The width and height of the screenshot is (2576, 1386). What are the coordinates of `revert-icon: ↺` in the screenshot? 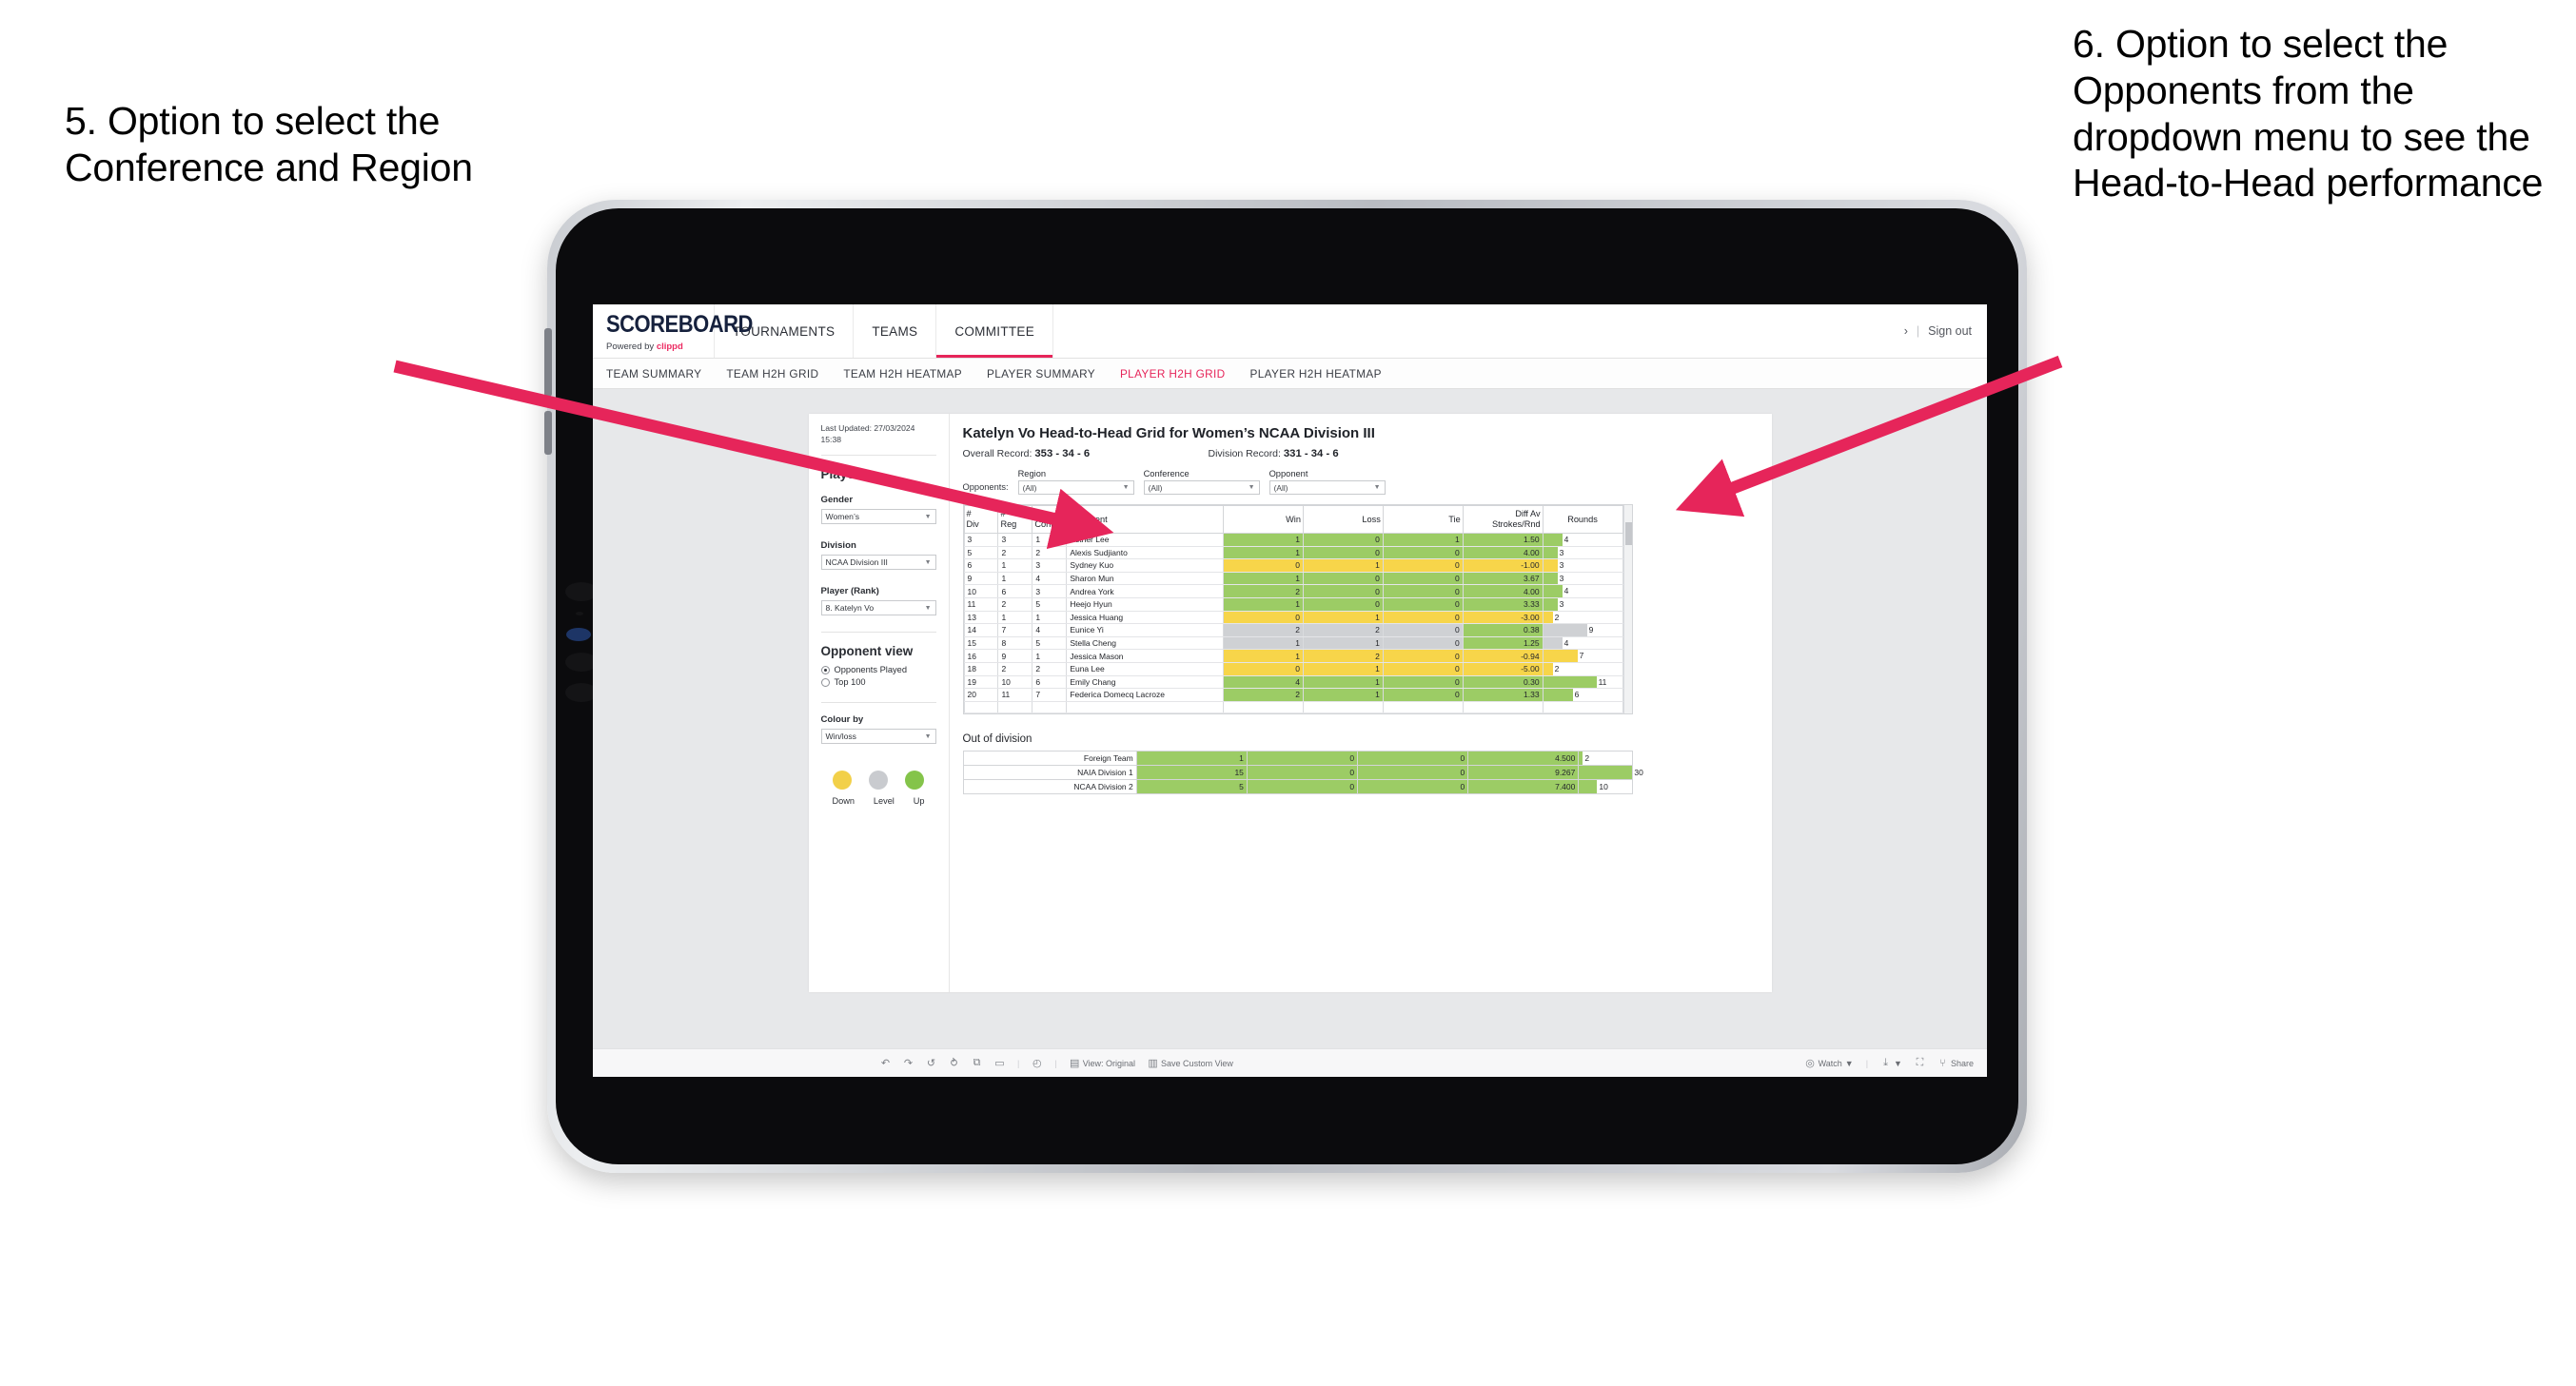 It's located at (931, 1063).